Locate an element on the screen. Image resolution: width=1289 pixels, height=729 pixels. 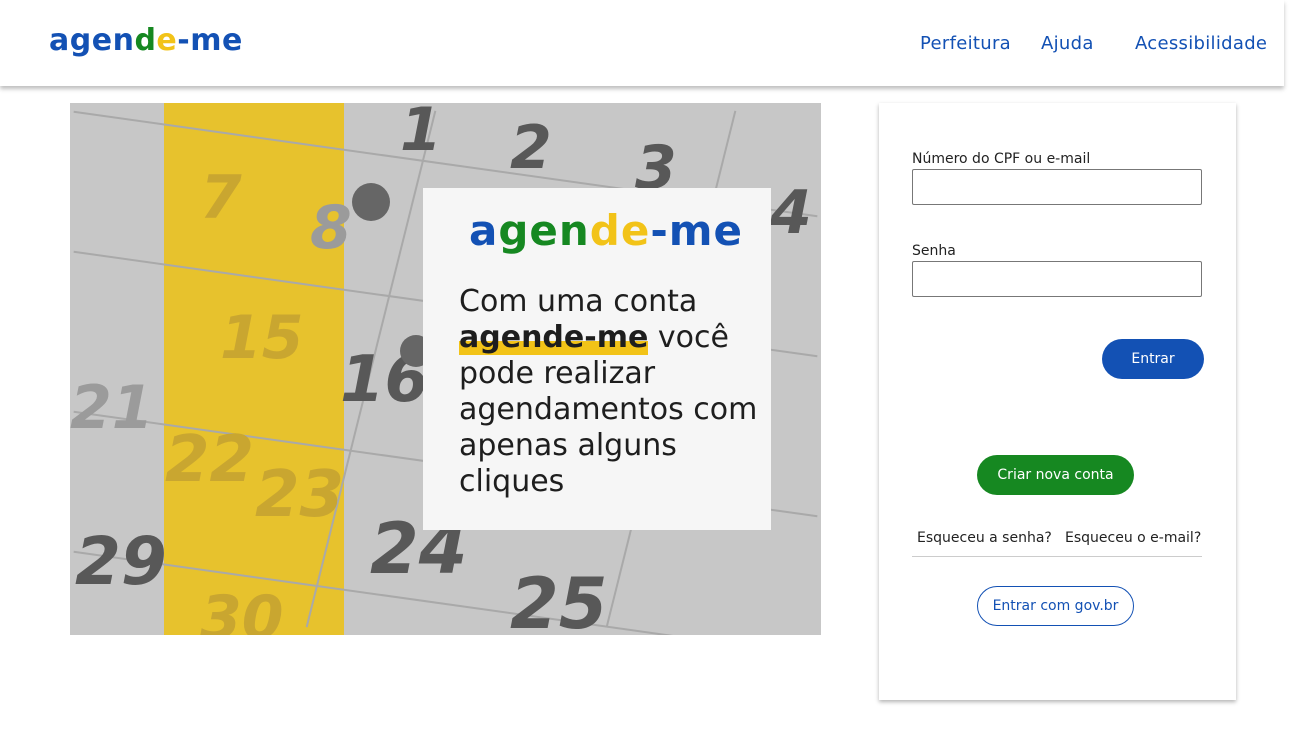
hero-logo: agende-me is located at coordinates (606, 230).